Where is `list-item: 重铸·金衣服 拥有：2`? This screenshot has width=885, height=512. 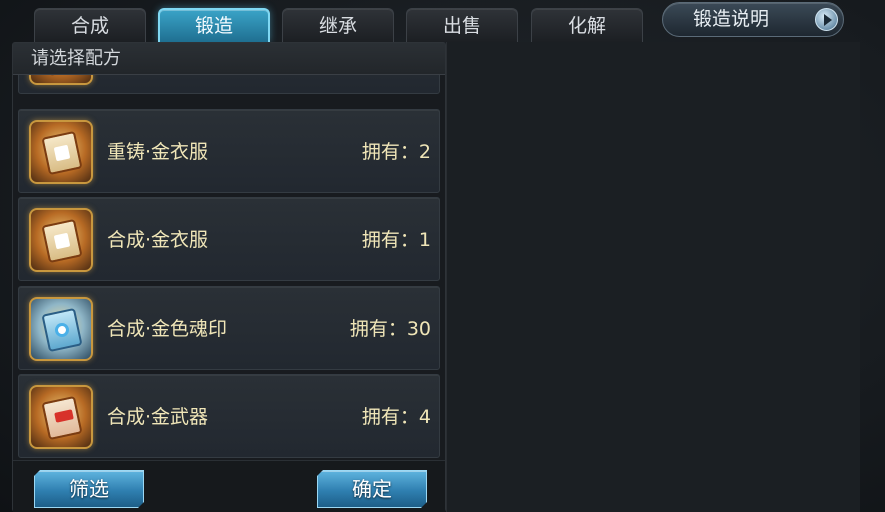 list-item: 重铸·金衣服 拥有：2 is located at coordinates (229, 151).